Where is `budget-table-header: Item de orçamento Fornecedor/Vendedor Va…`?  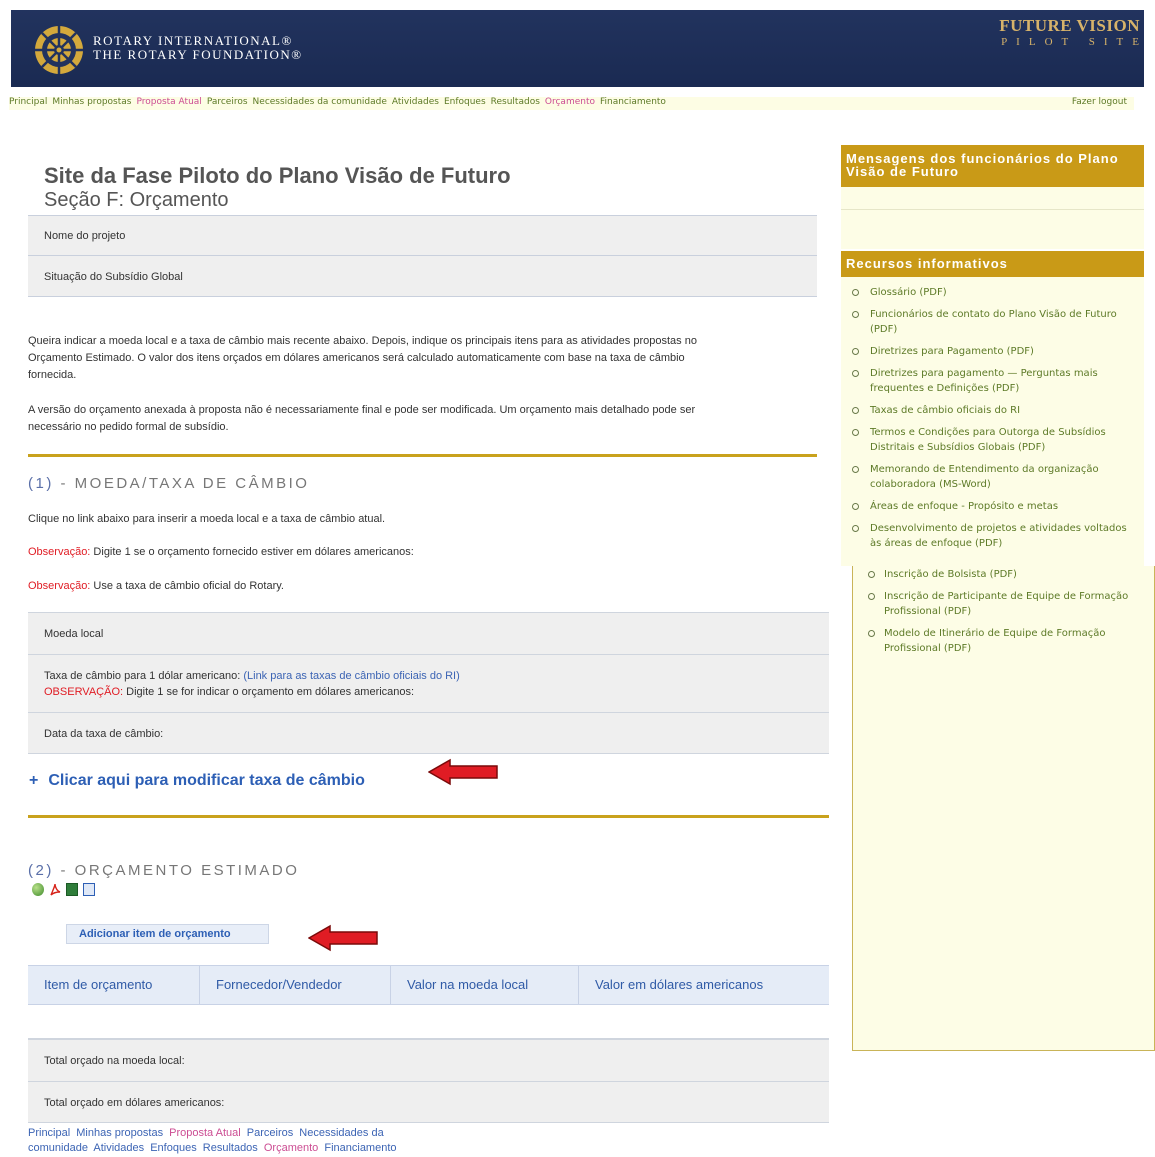
budget-table-header: Item de orçamento Fornecedor/Vendedor Va… is located at coordinates (428, 985).